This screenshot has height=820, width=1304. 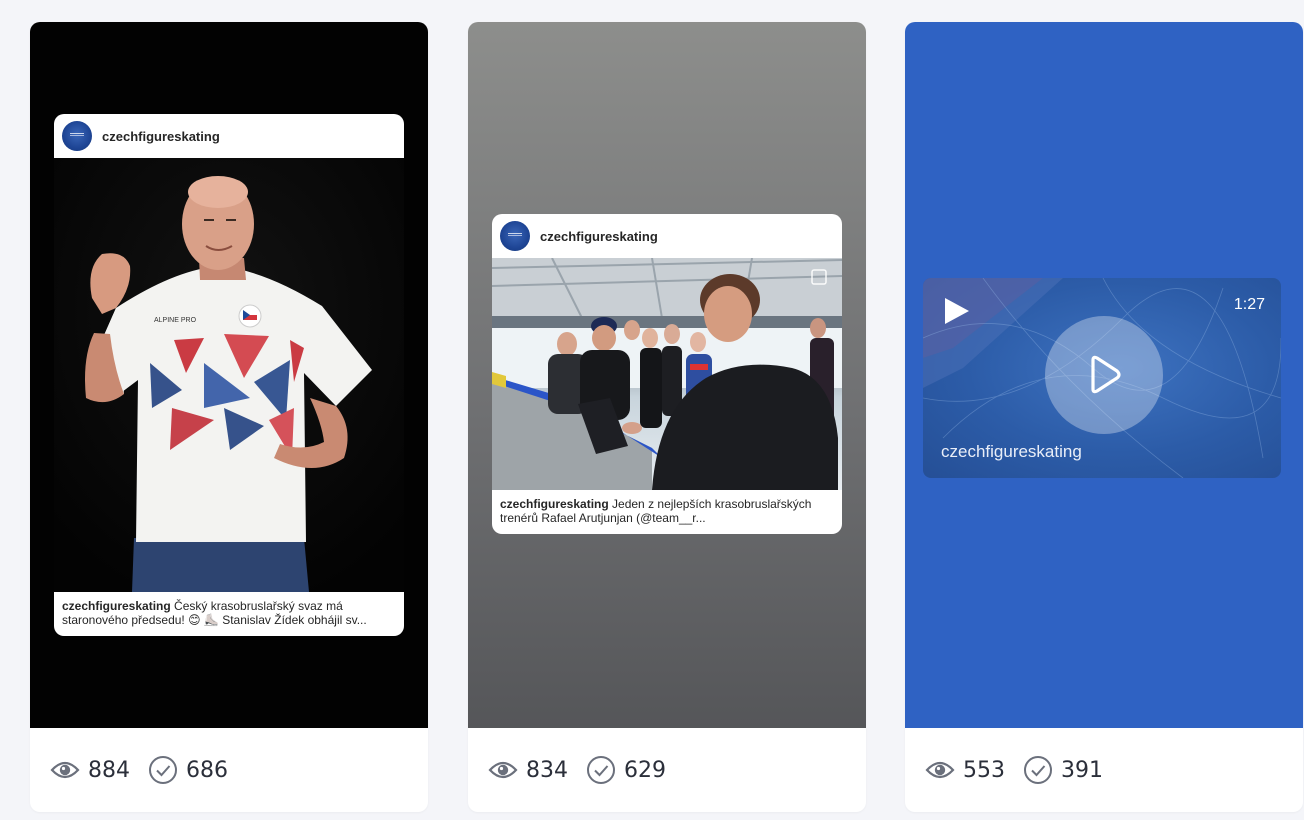 I want to click on embedded-post: czechfigureskating, so click(x=667, y=374).